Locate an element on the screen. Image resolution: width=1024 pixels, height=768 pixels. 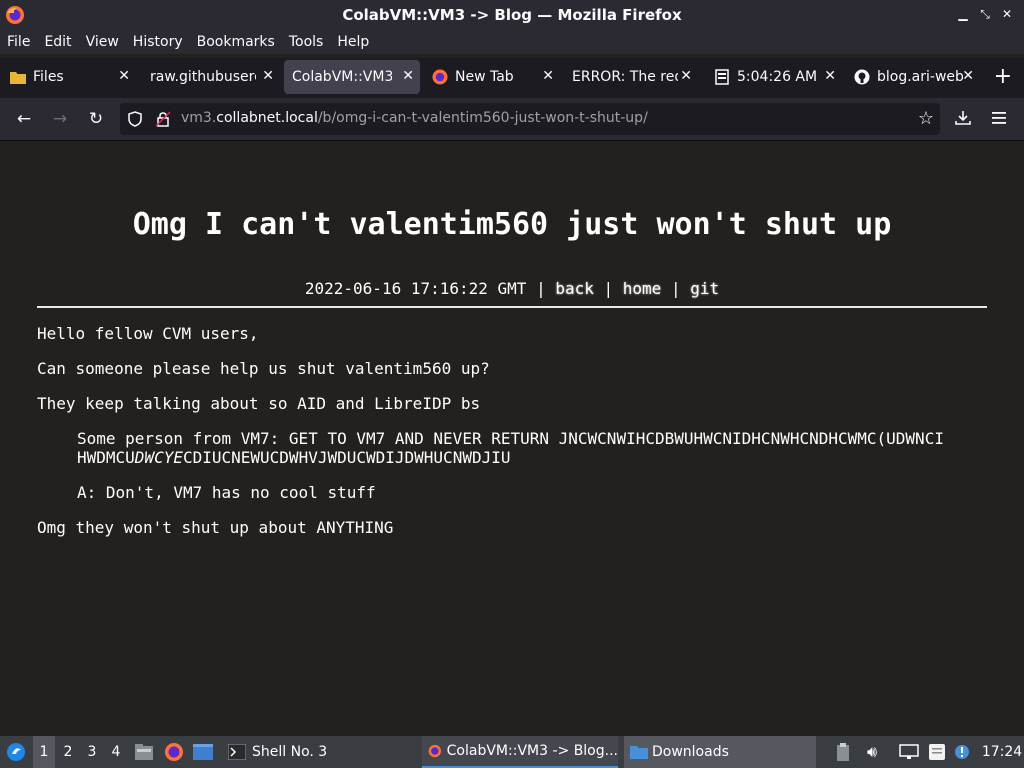
tab-raw-githubusercontent: raw.githubuserc ✕ is located at coordinates (211, 77).